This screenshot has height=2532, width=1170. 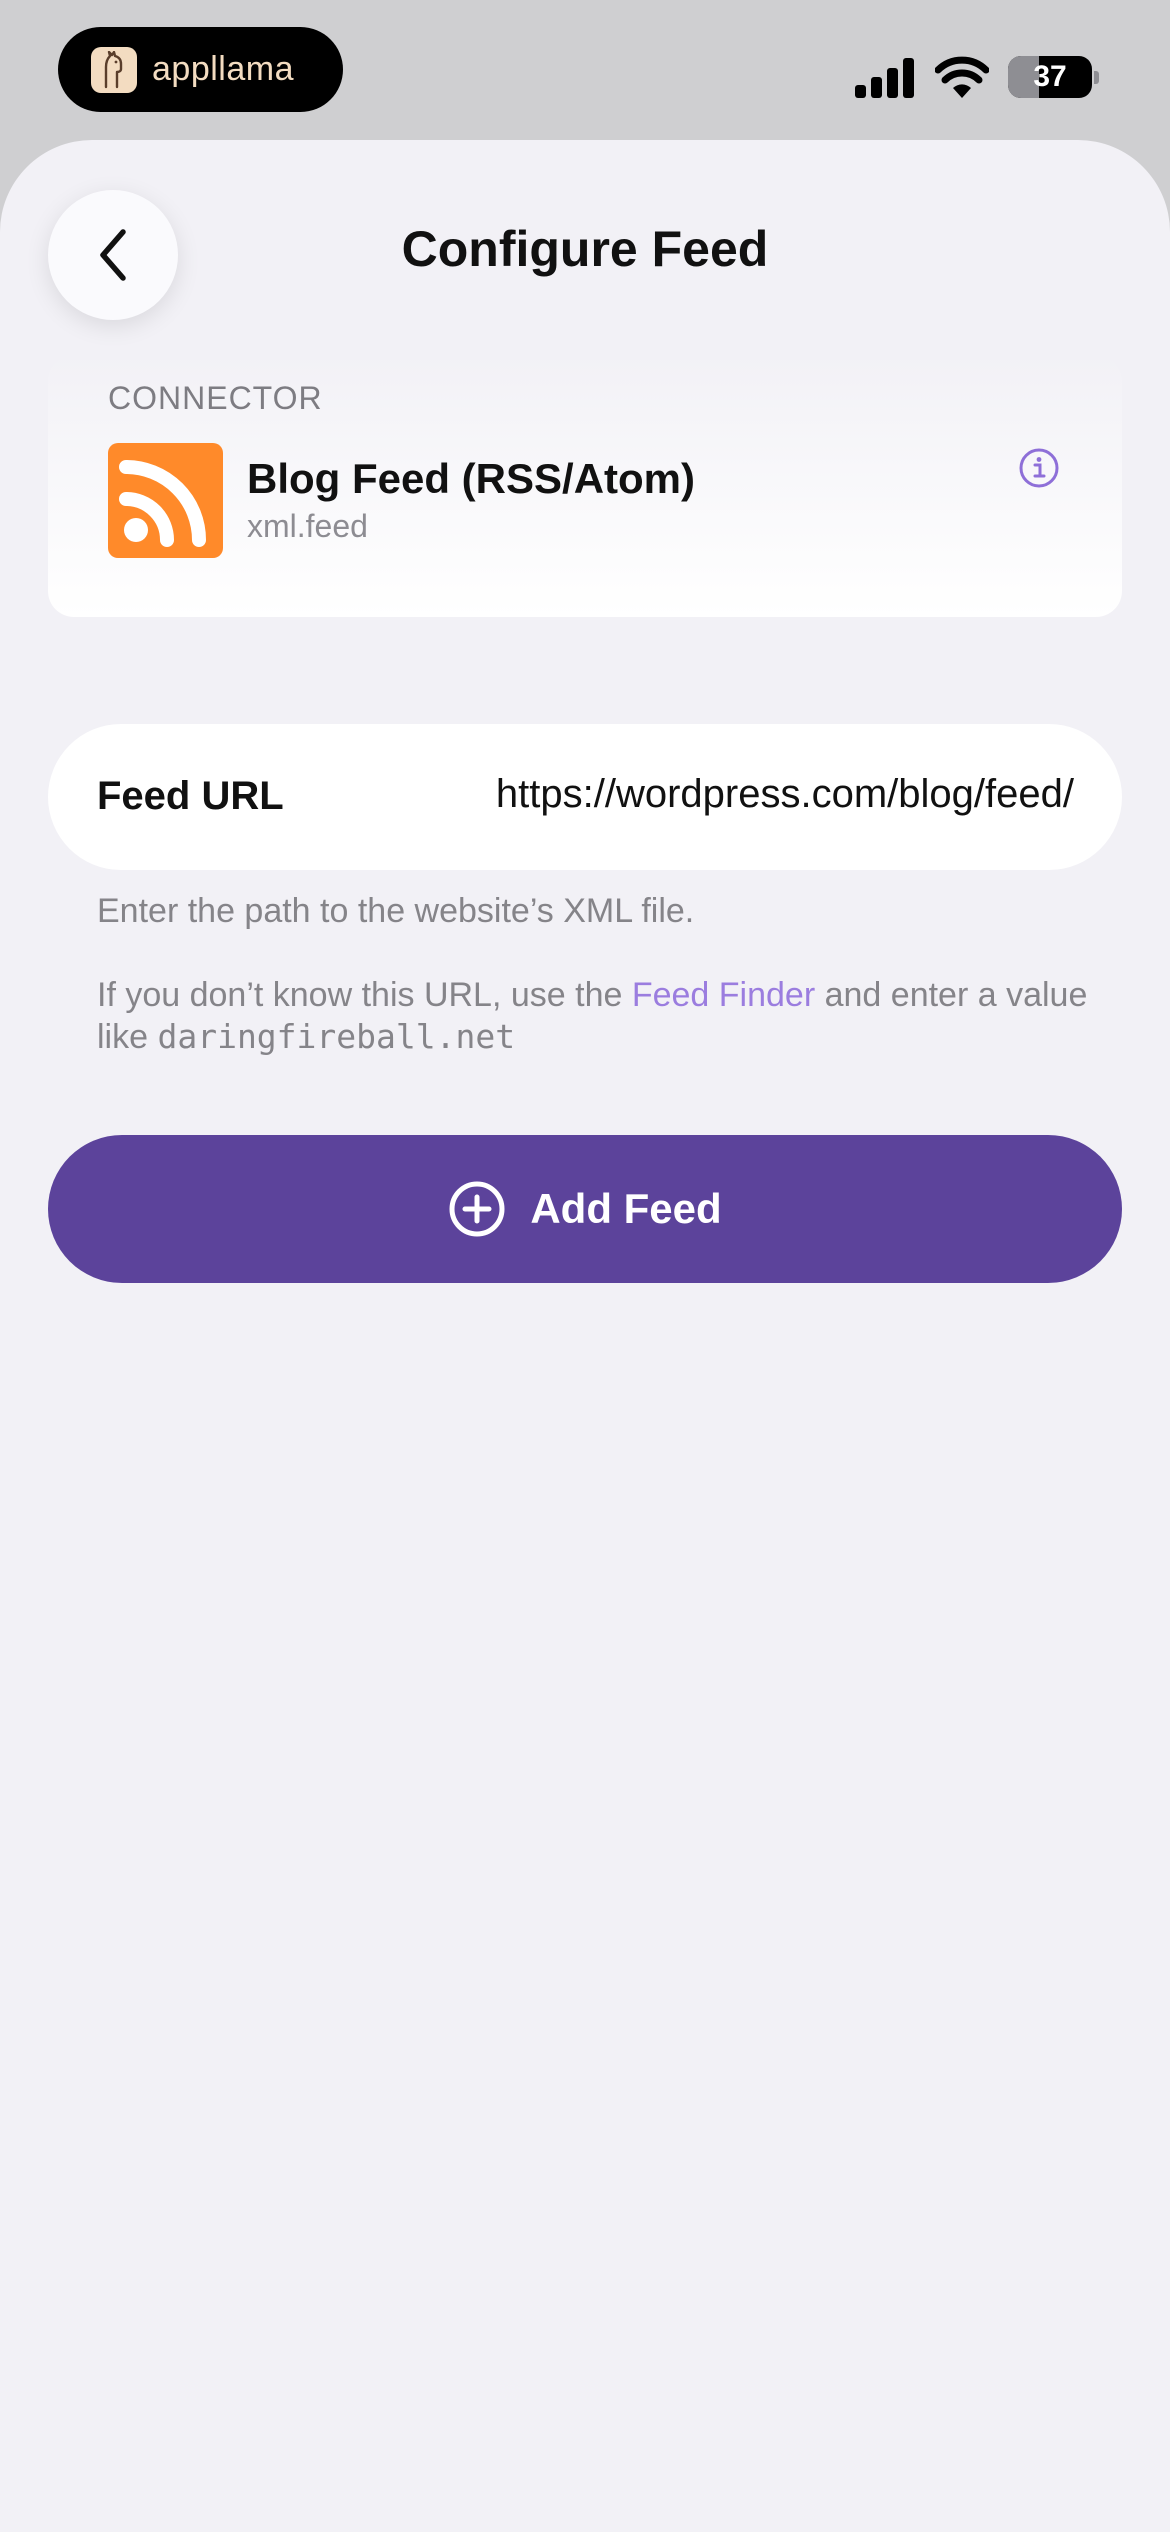 I want to click on rss-icon, so click(x=165, y=500).